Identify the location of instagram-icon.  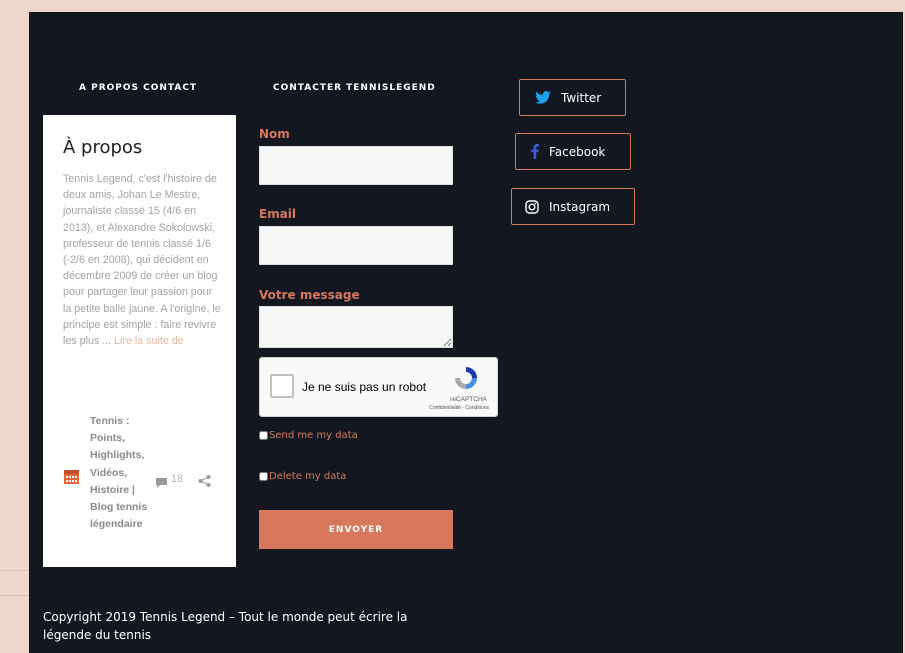
(532, 206).